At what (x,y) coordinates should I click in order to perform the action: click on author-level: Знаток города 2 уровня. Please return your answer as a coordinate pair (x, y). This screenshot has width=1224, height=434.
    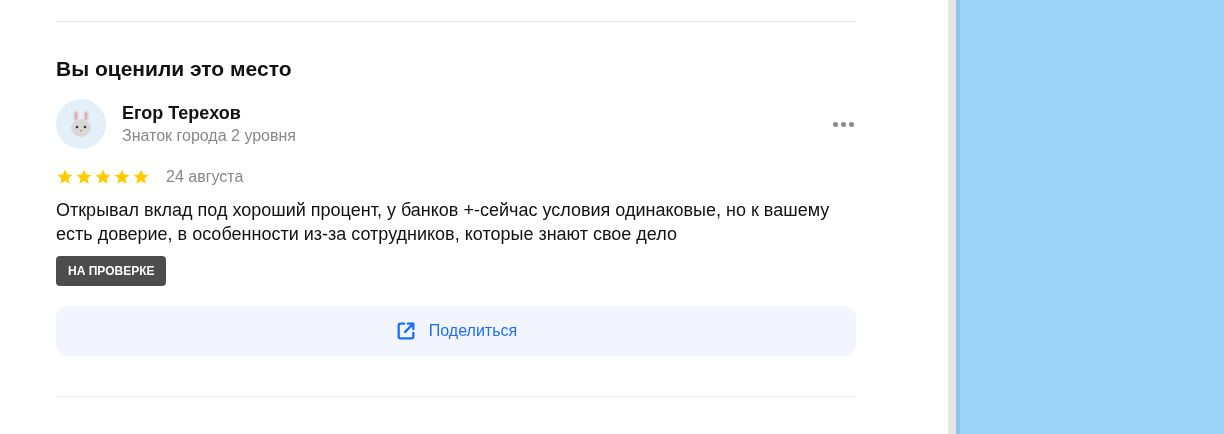
    Looking at the image, I should click on (209, 136).